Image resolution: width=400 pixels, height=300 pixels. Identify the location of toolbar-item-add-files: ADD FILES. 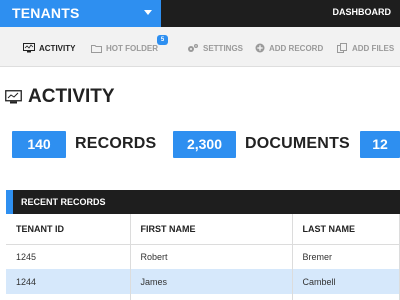
(365, 48).